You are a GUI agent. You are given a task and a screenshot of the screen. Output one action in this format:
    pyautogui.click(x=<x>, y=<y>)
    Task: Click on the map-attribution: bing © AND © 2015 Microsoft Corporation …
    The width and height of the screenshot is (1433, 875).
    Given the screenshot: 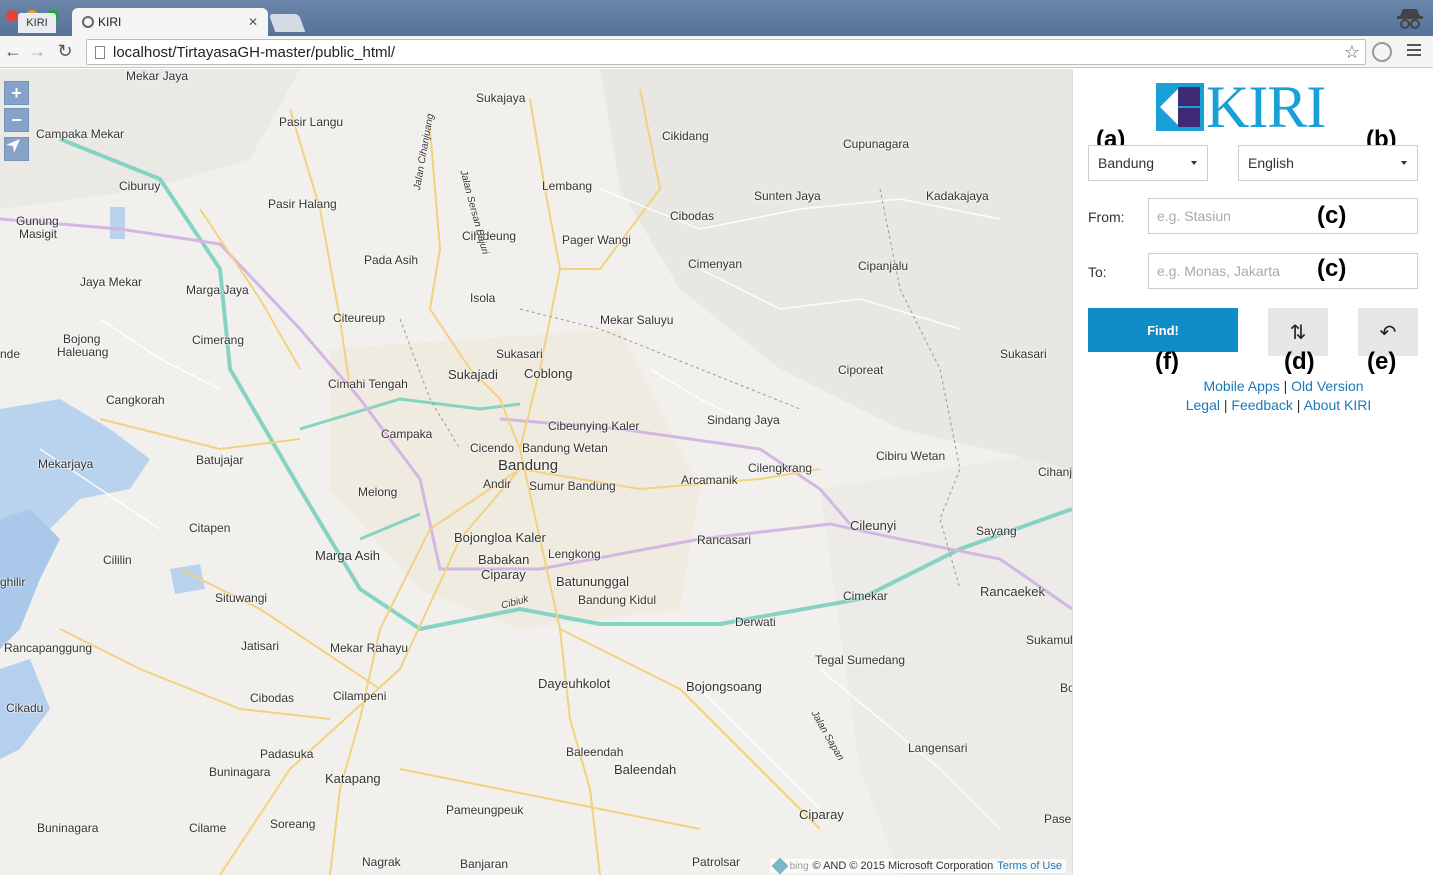 What is the action you would take?
    pyautogui.click(x=917, y=866)
    